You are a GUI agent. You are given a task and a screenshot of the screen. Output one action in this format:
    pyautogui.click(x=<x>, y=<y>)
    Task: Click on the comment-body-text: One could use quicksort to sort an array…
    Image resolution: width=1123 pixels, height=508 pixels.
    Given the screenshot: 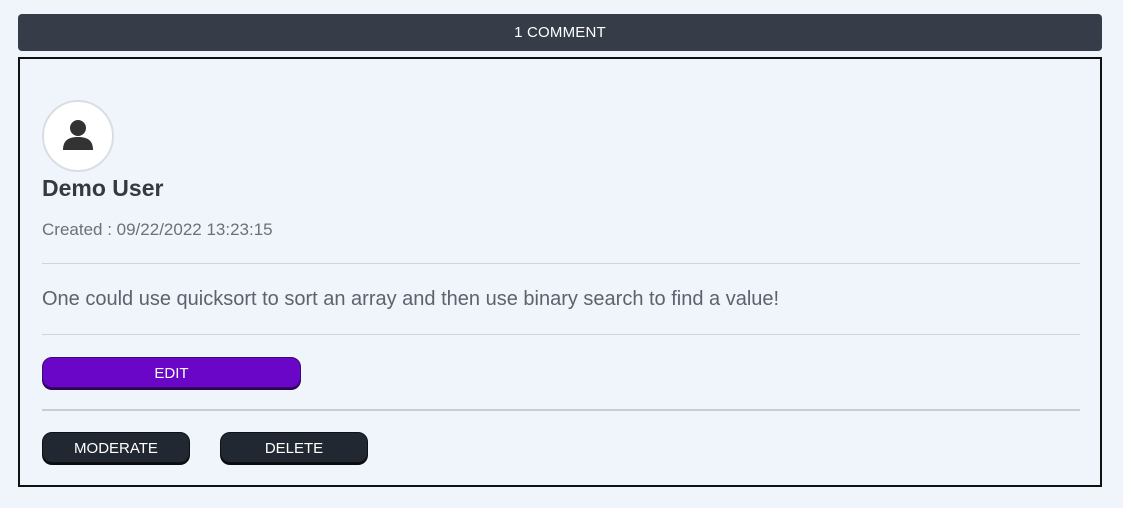 What is the action you would take?
    pyautogui.click(x=411, y=299)
    